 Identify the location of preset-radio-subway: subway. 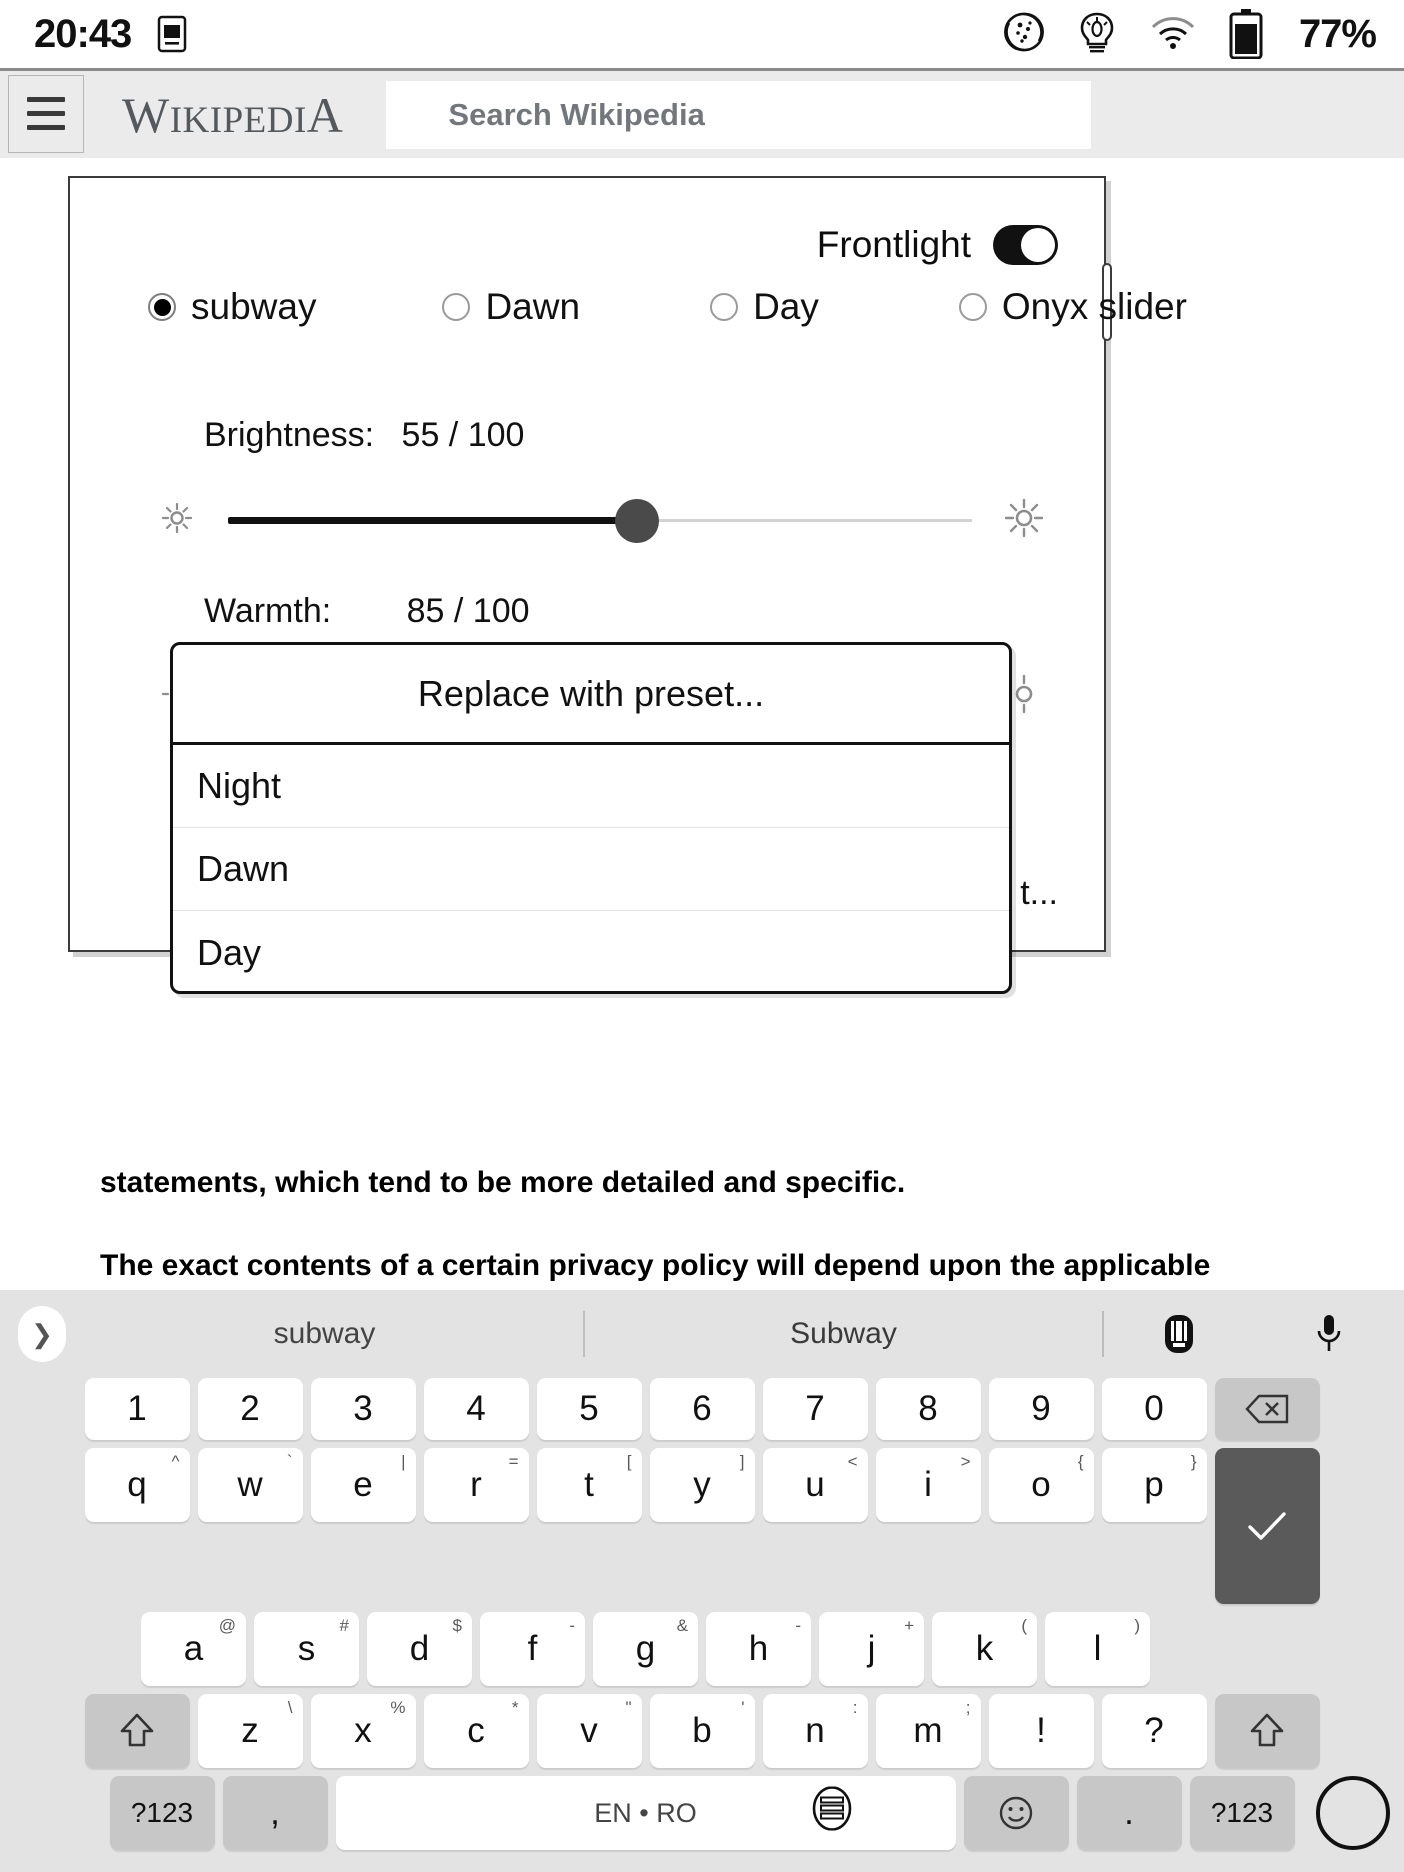
(232, 307).